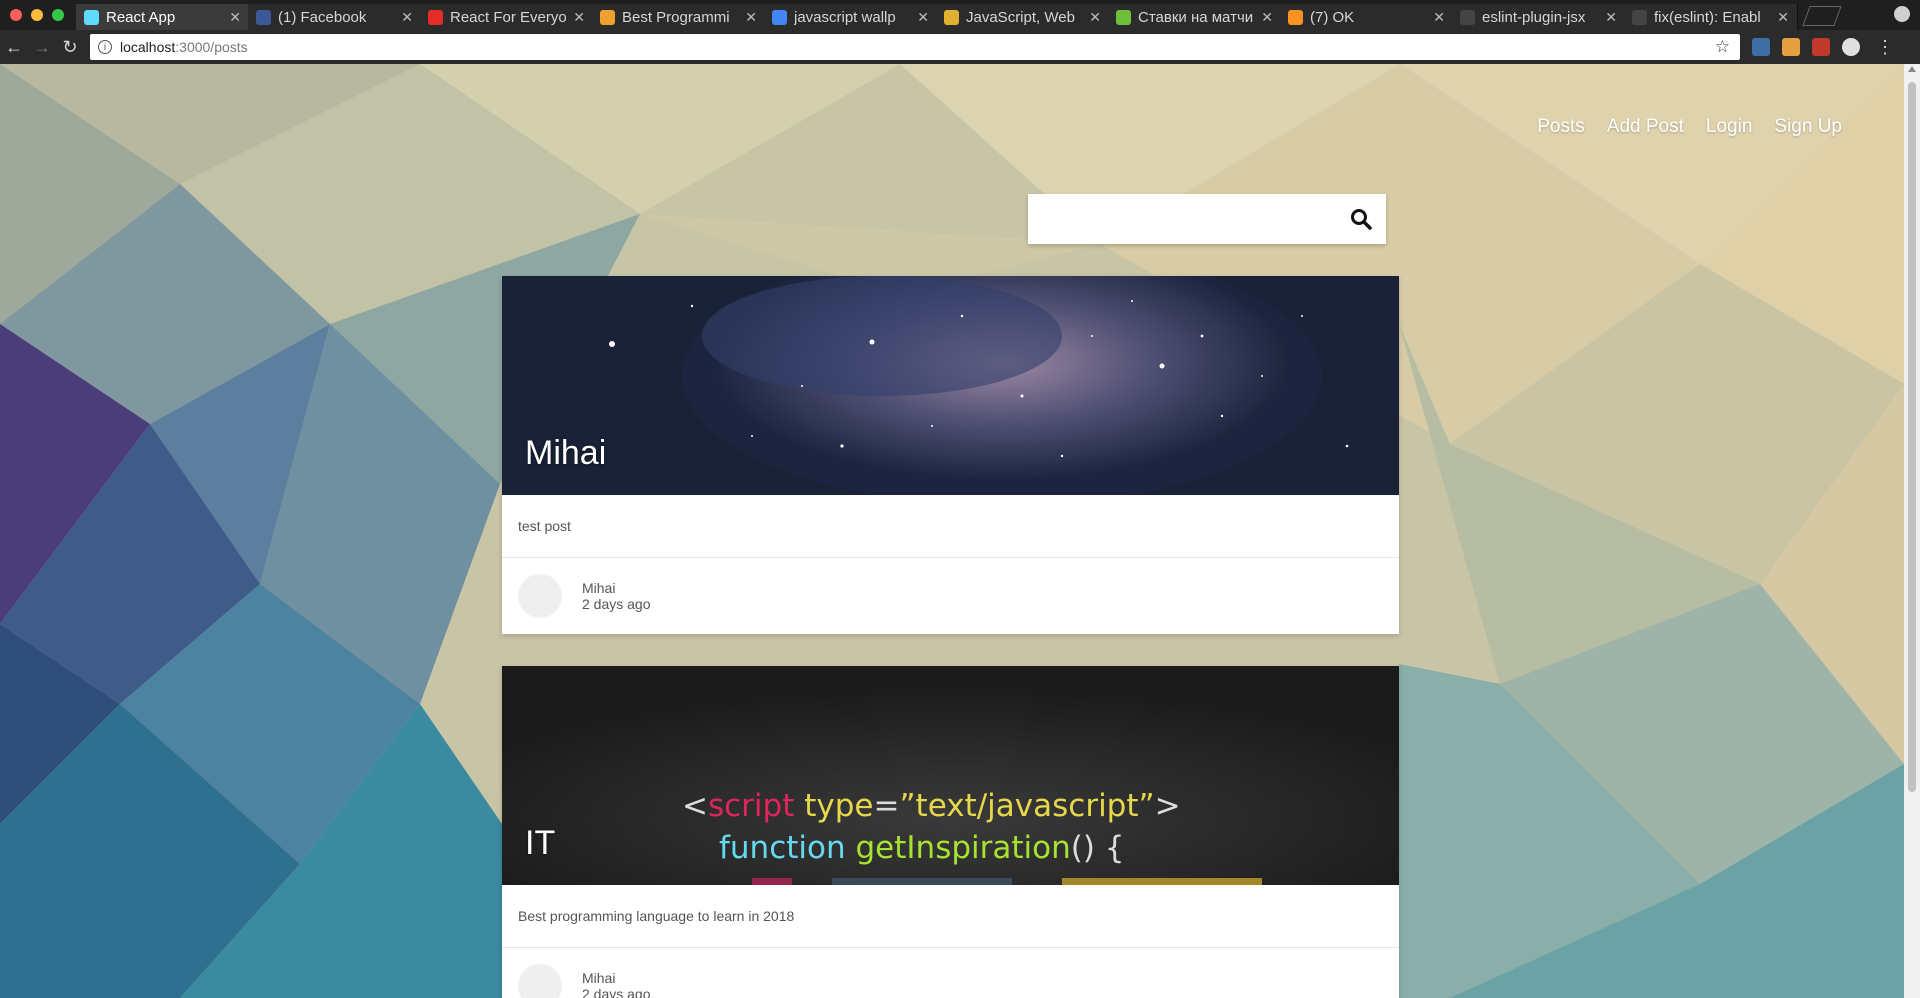 The width and height of the screenshot is (1920, 998). I want to click on browser-tab-label: (7) OK, so click(1332, 17).